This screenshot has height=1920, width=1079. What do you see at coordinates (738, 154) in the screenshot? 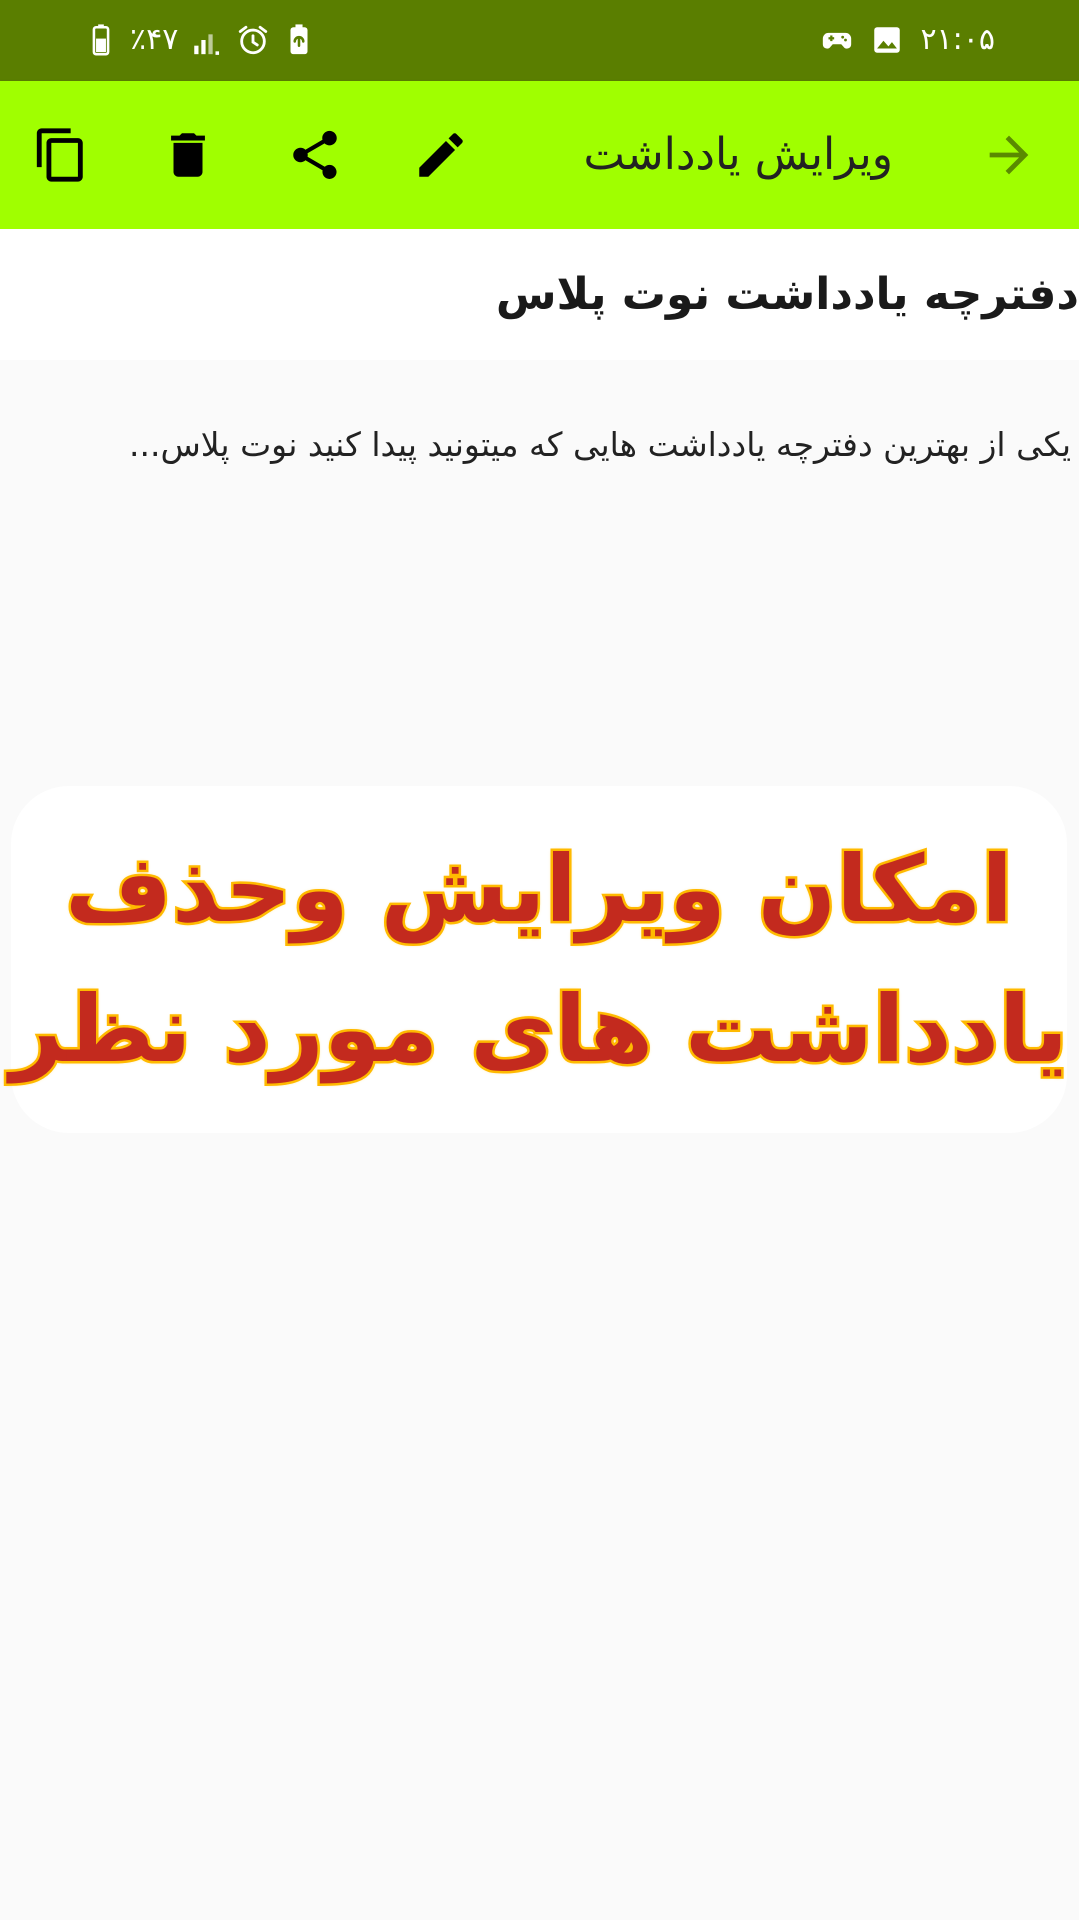
I see `page-title: ویرایش یادداشت` at bounding box center [738, 154].